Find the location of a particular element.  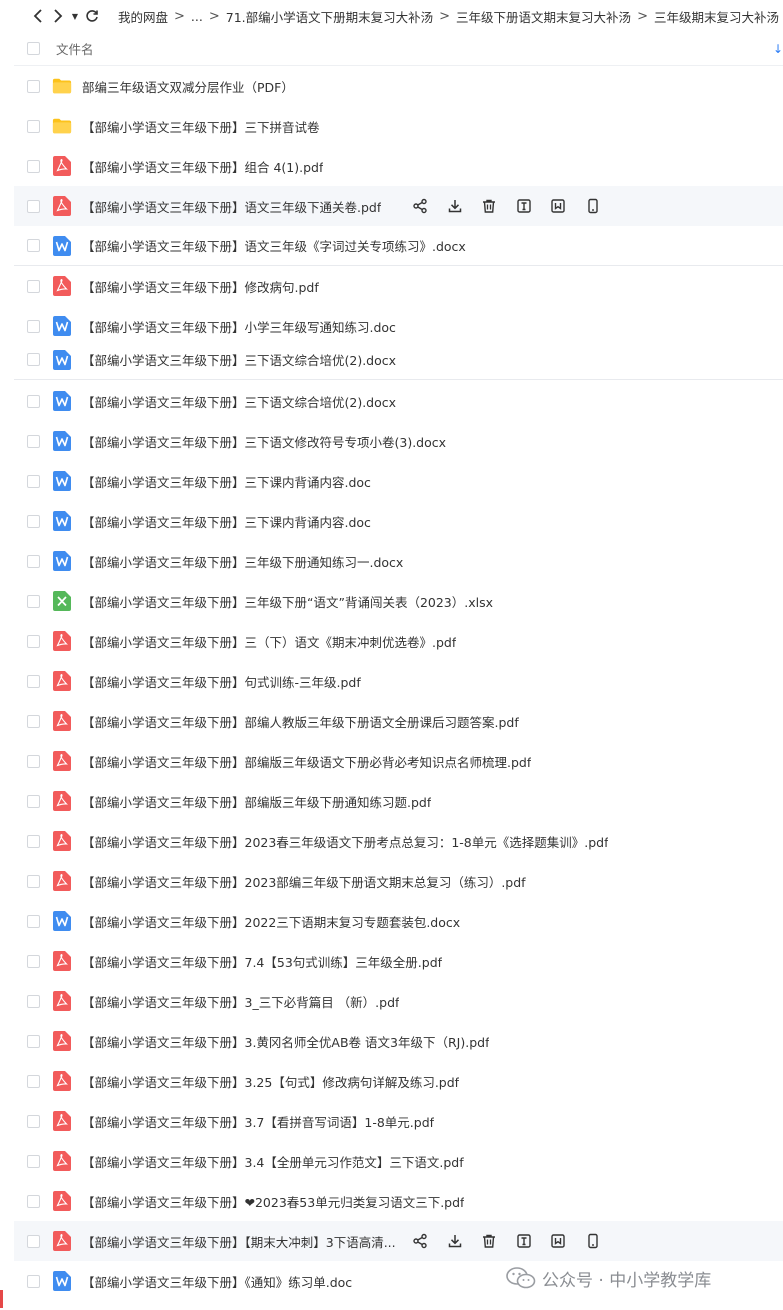

column-filename: 文件名 is located at coordinates (75, 48).